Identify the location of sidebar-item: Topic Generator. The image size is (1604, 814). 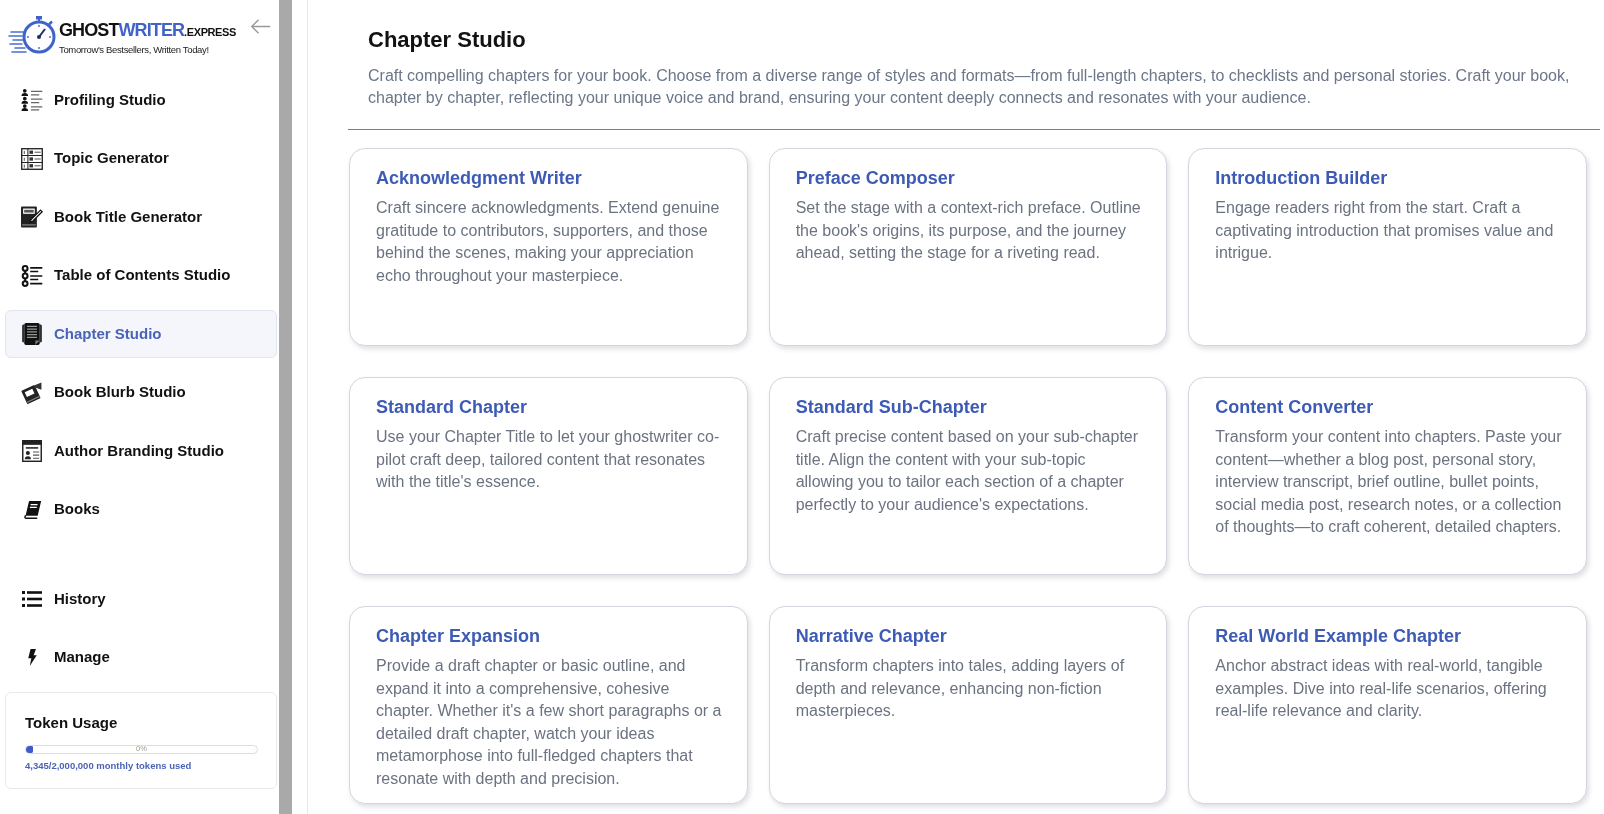
(141, 158).